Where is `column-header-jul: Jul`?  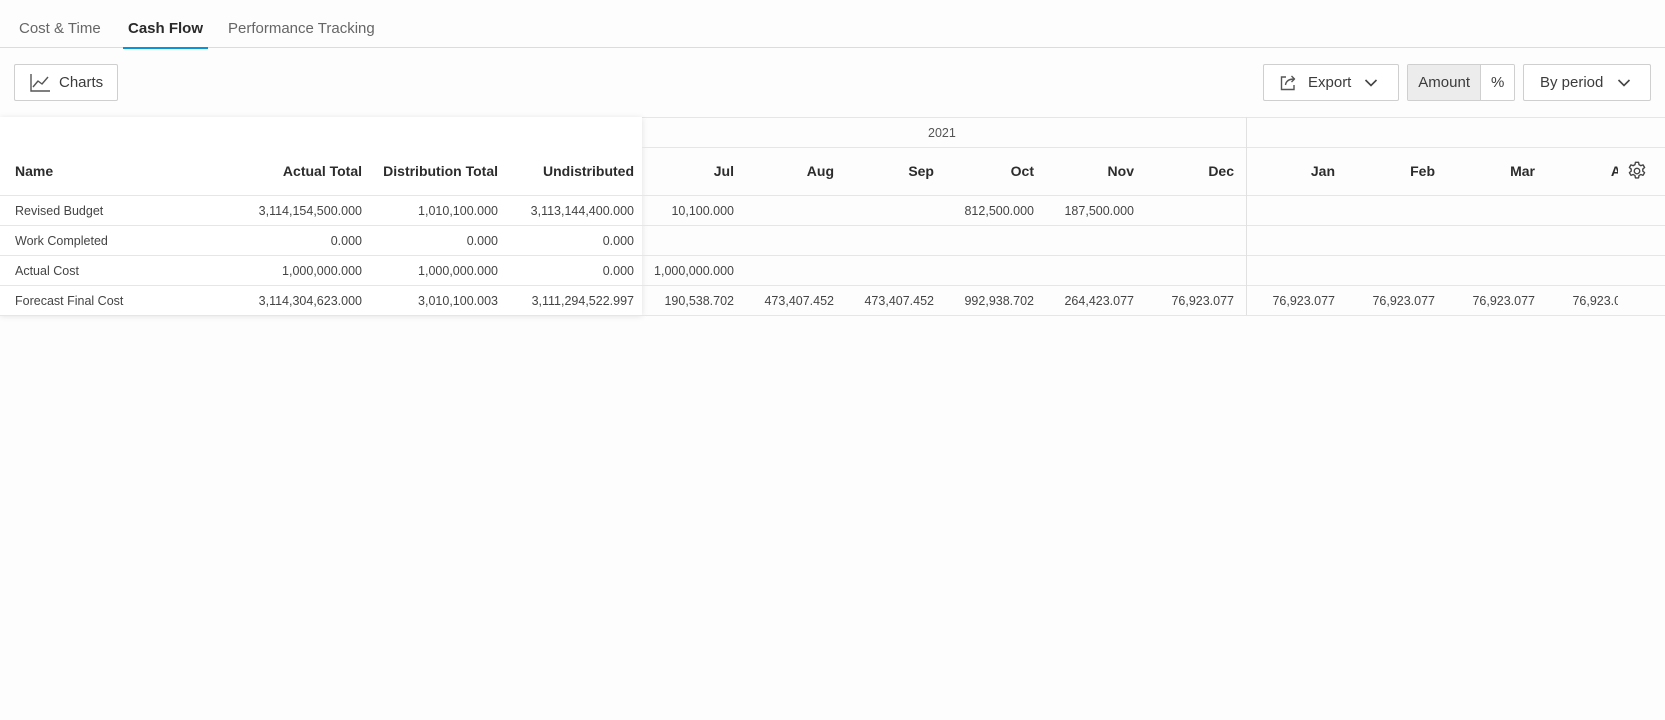 column-header-jul: Jul is located at coordinates (688, 171).